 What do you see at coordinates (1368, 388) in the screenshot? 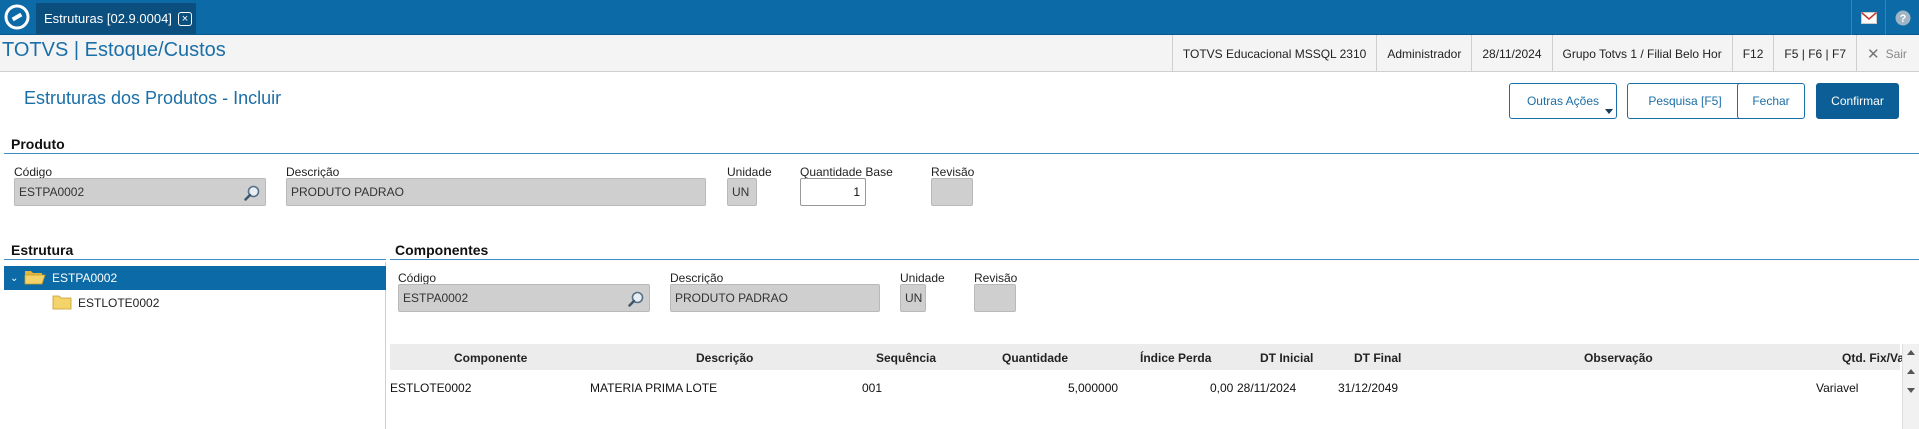
I see `cell-dt-final: 31/12/2049` at bounding box center [1368, 388].